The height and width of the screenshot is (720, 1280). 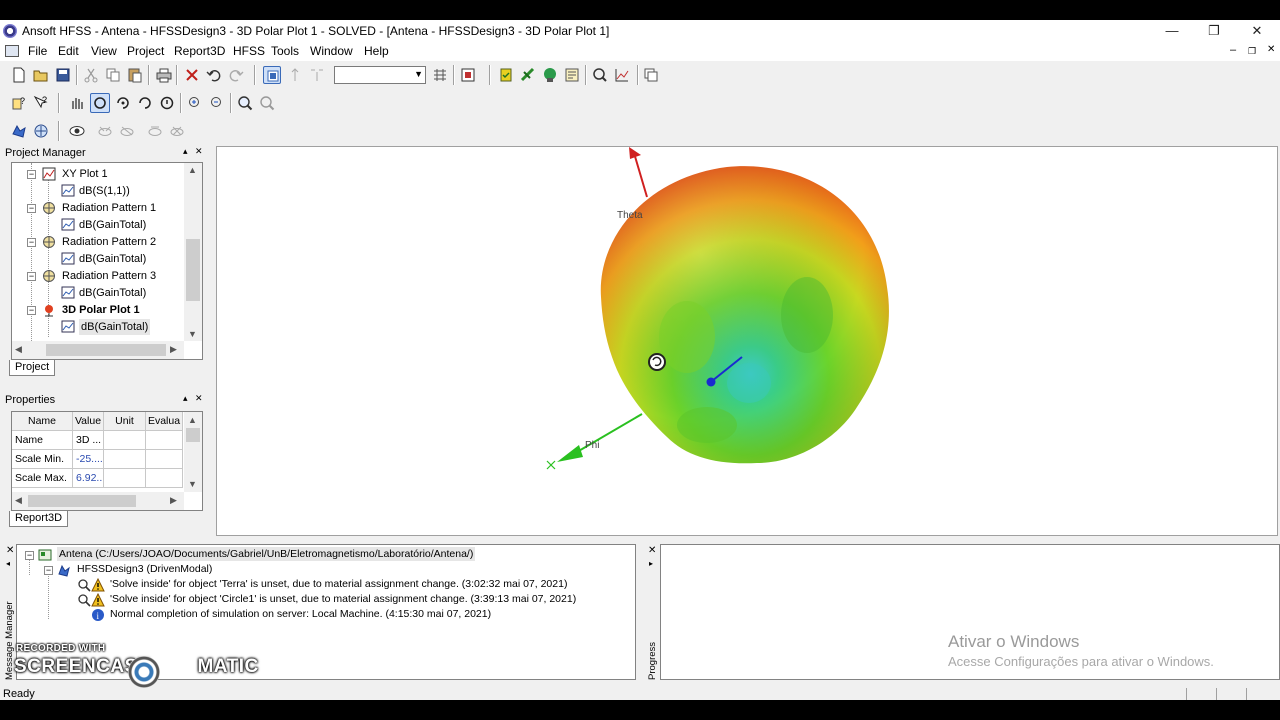 What do you see at coordinates (376, 51) in the screenshot?
I see `menu-help: Help` at bounding box center [376, 51].